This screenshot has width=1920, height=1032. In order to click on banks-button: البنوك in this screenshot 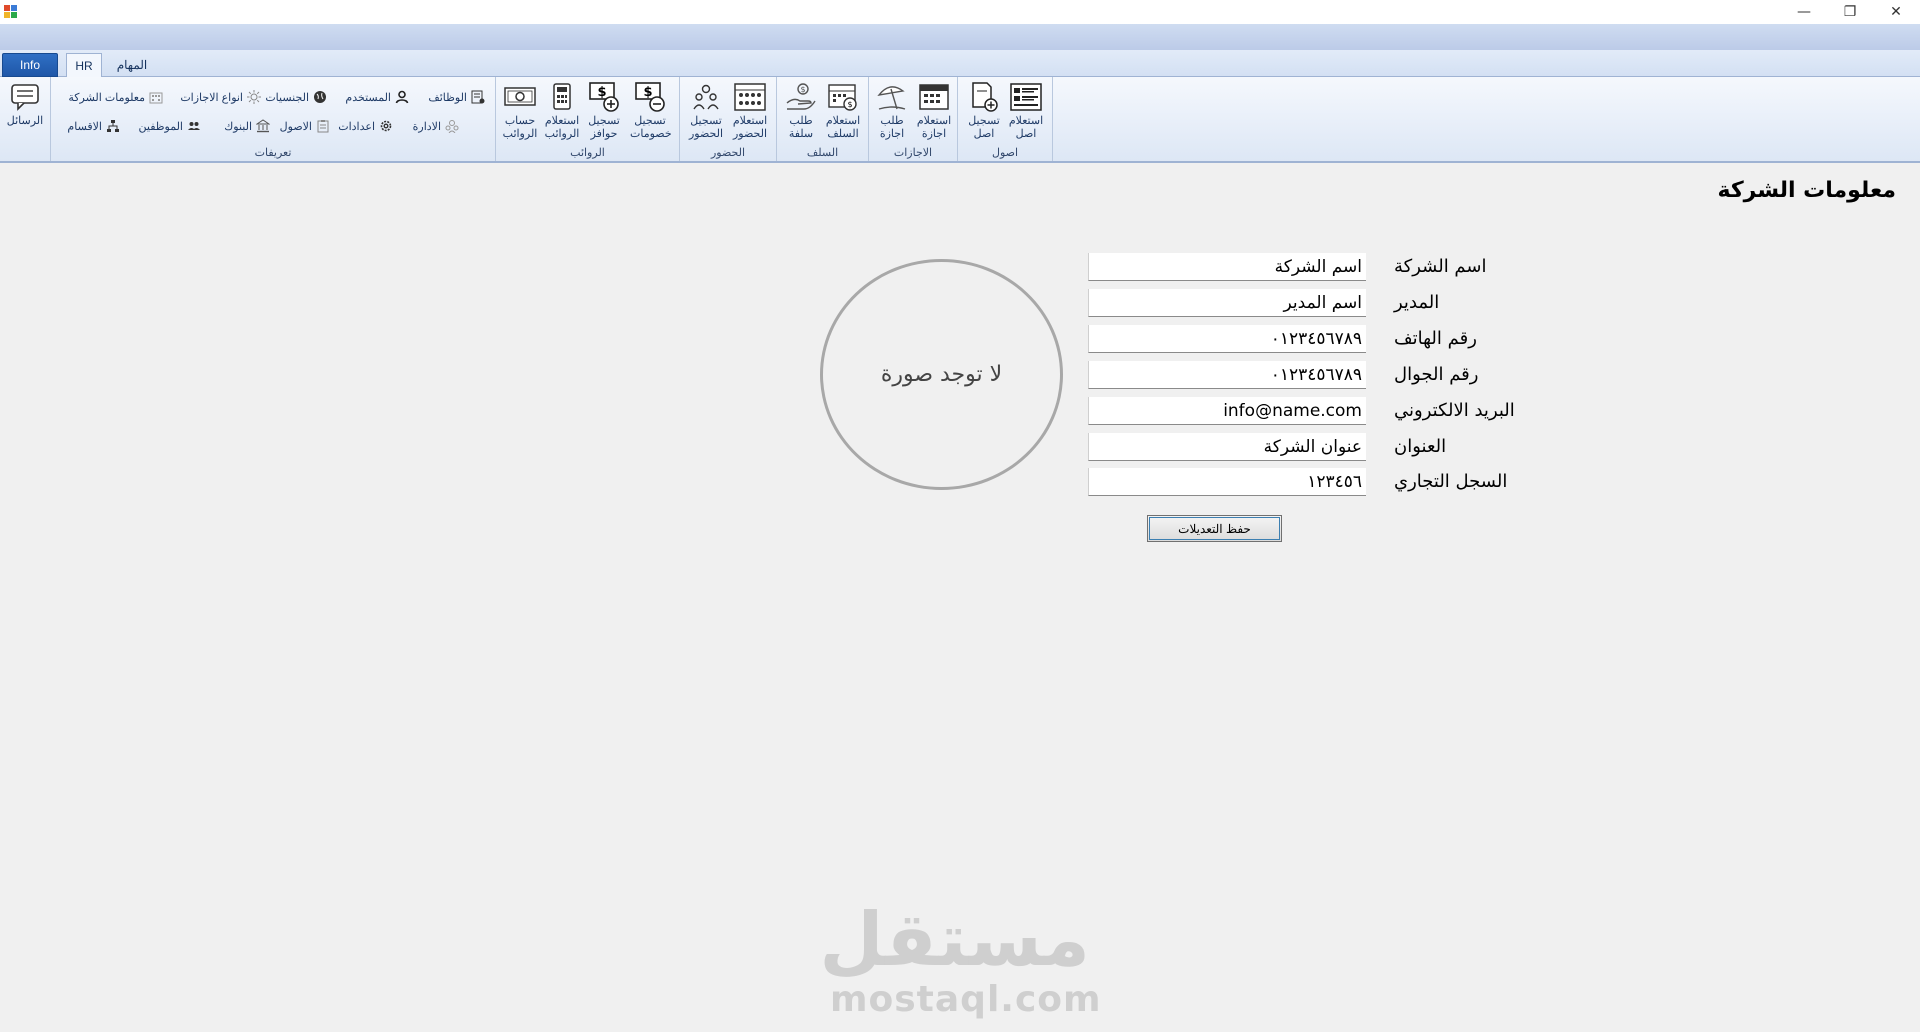, I will do `click(247, 126)`.